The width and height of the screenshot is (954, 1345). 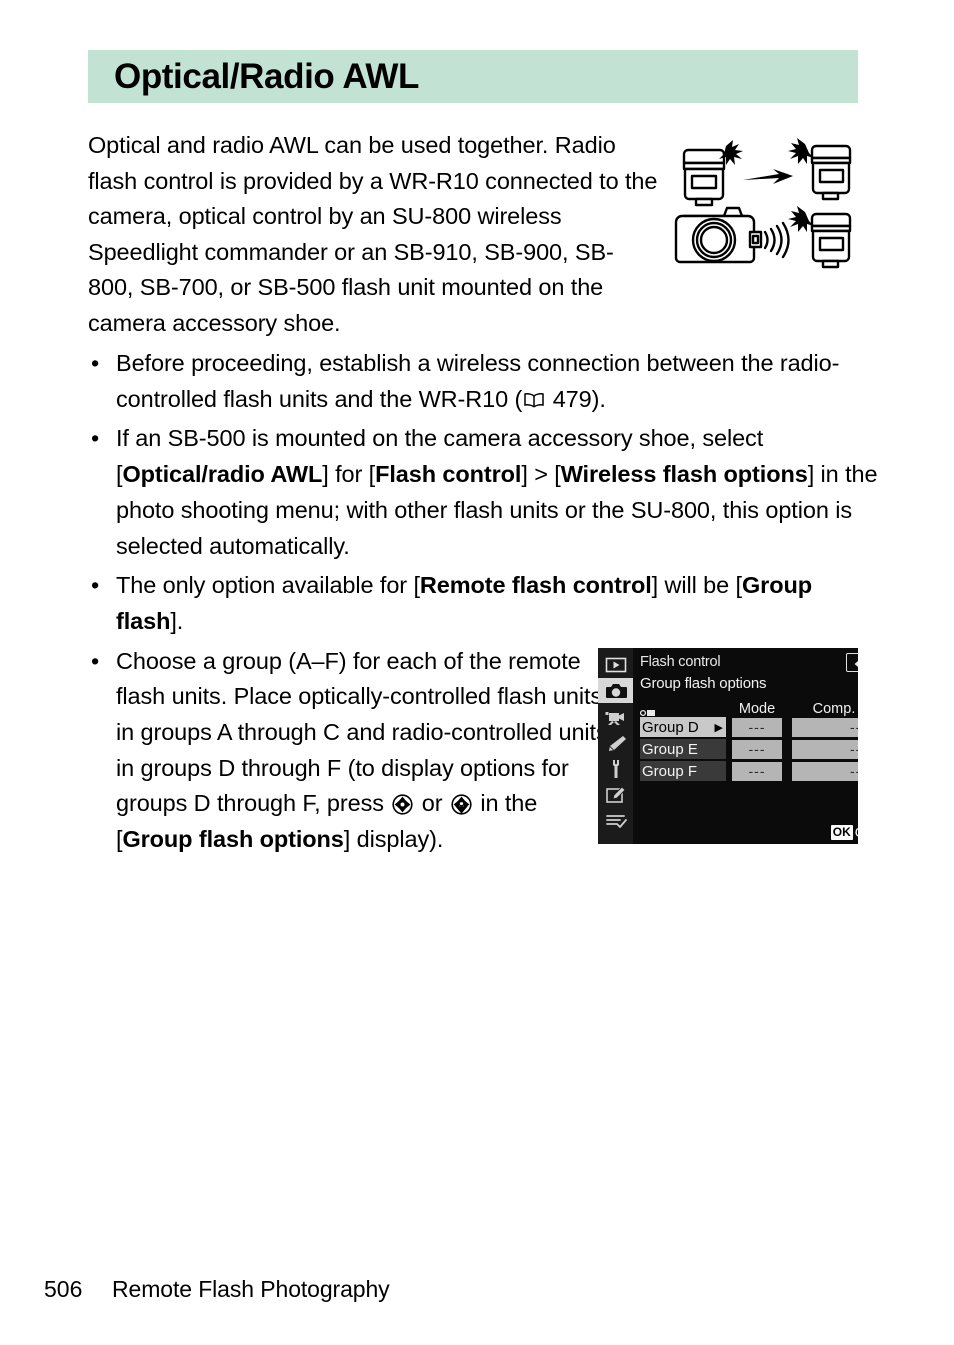 I want to click on group-label: Group D ▶, so click(x=683, y=727).